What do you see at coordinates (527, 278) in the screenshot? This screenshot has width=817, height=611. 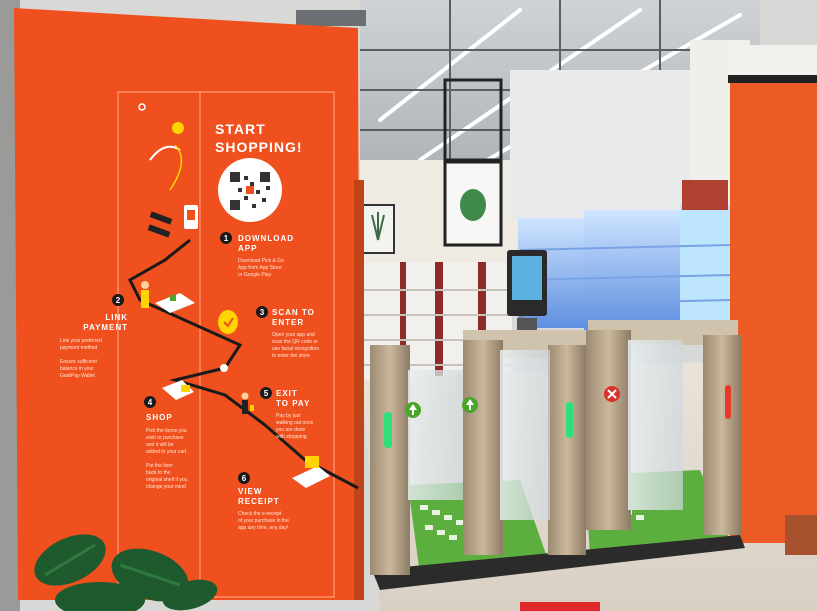 I see `kiosk-display` at bounding box center [527, 278].